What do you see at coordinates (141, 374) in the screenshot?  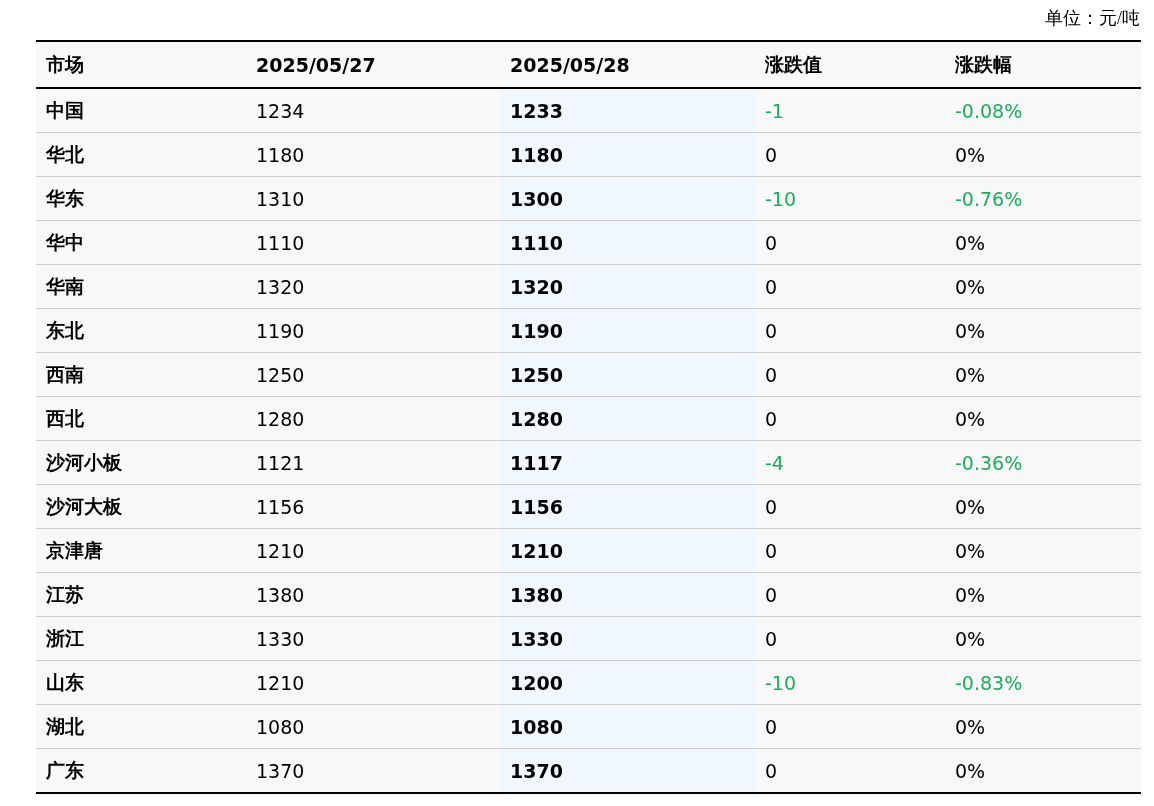 I see `market-cell: 西南` at bounding box center [141, 374].